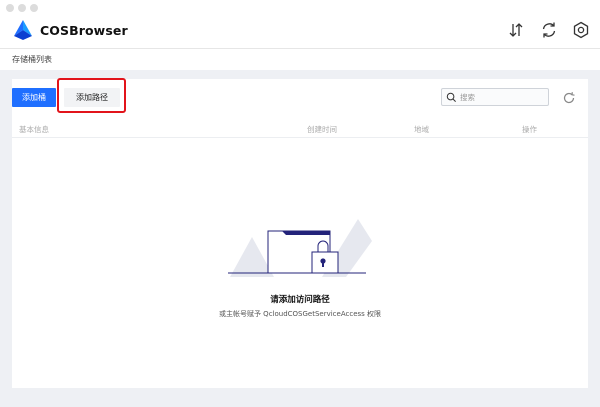 Image resolution: width=600 pixels, height=407 pixels. What do you see at coordinates (529, 129) in the screenshot?
I see `column-header-actions: 操作` at bounding box center [529, 129].